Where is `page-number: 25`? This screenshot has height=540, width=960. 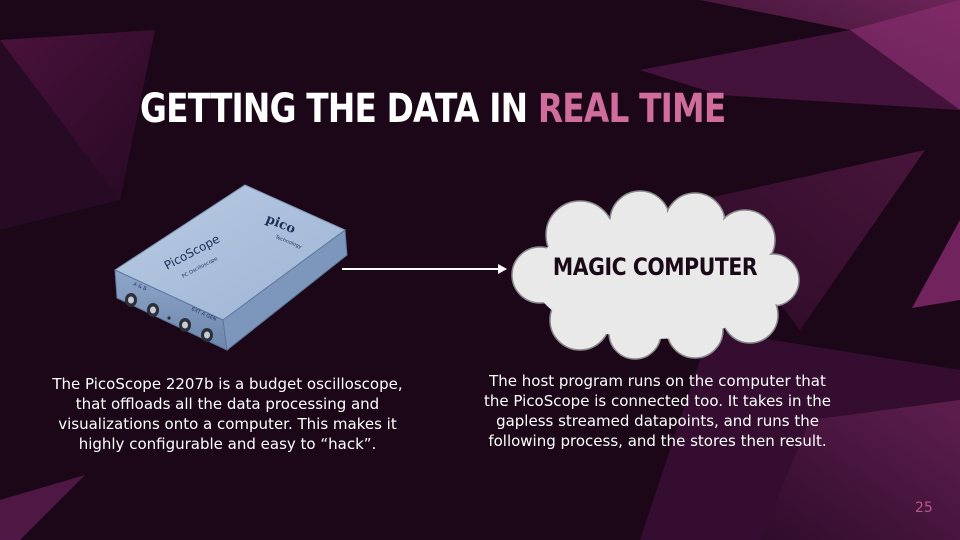 page-number: 25 is located at coordinates (924, 508).